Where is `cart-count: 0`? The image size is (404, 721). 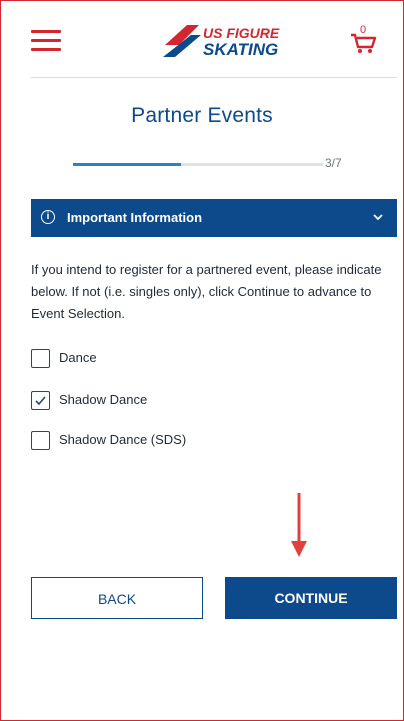 cart-count: 0 is located at coordinates (363, 30).